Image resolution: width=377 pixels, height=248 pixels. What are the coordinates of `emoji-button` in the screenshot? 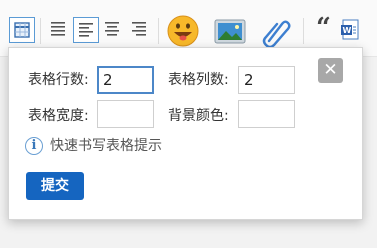 It's located at (183, 31).